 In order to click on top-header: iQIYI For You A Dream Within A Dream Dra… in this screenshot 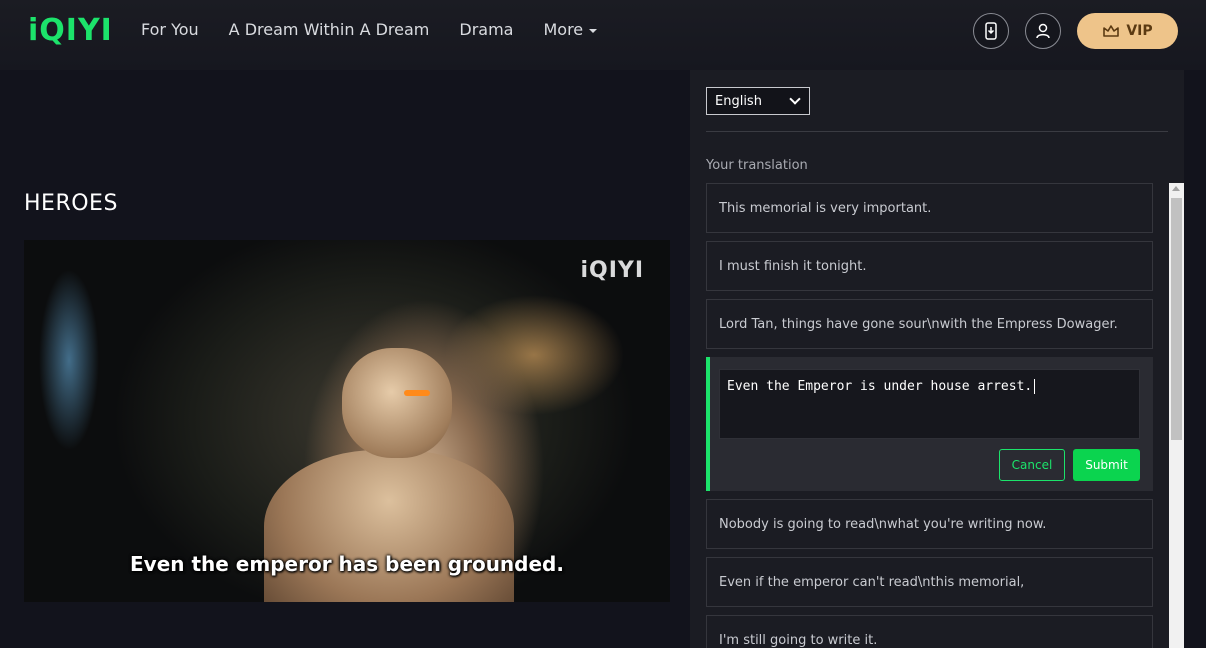, I will do `click(603, 35)`.